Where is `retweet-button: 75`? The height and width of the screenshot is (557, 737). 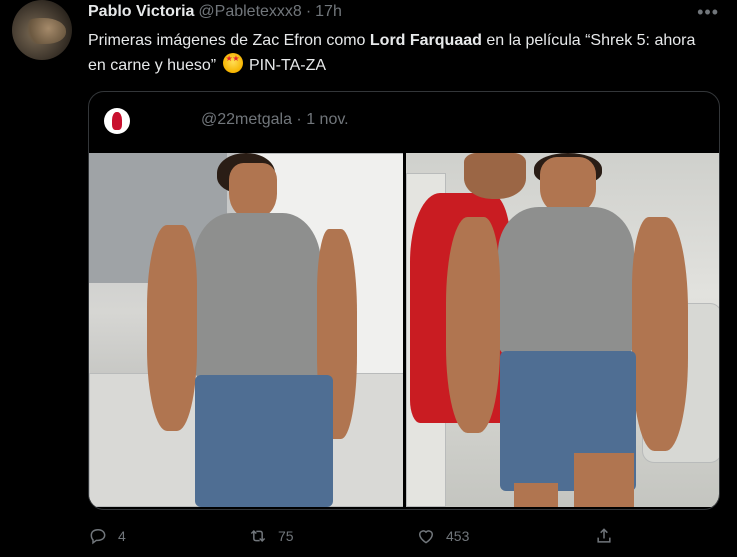
retweet-button: 75 is located at coordinates (271, 536).